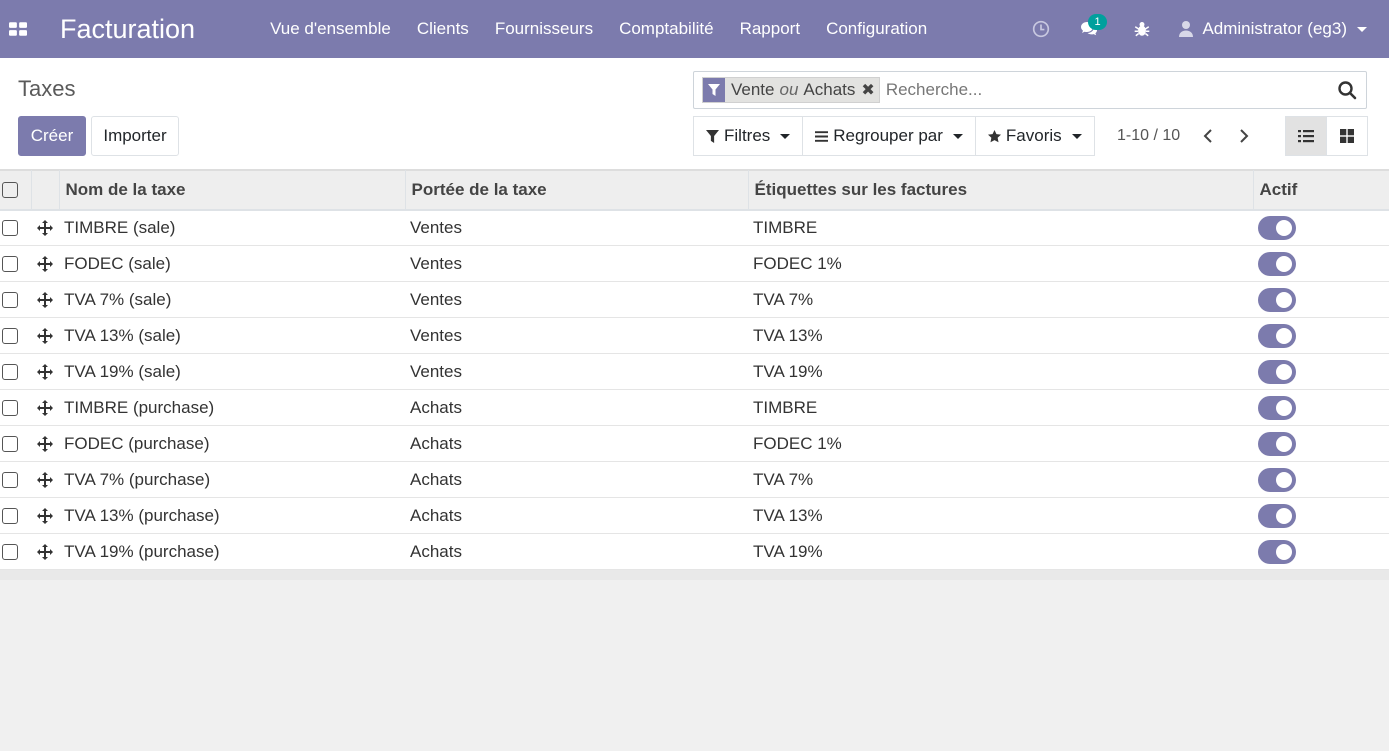 Image resolution: width=1389 pixels, height=751 pixels. What do you see at coordinates (122, 371) in the screenshot?
I see `tax-name-cell: TVA 19% (sale)` at bounding box center [122, 371].